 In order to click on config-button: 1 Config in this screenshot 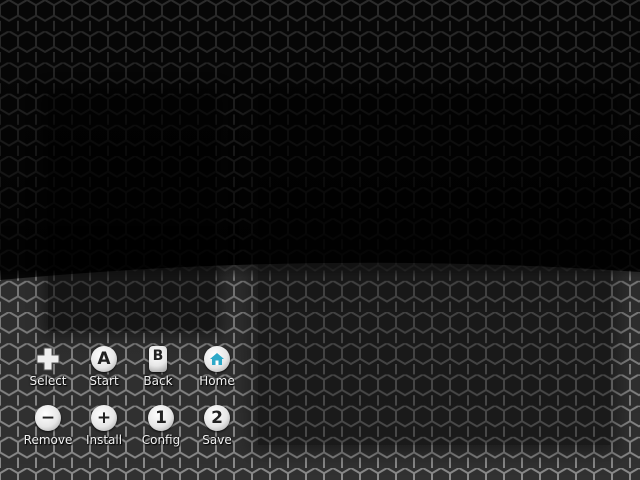, I will do `click(161, 431)`.